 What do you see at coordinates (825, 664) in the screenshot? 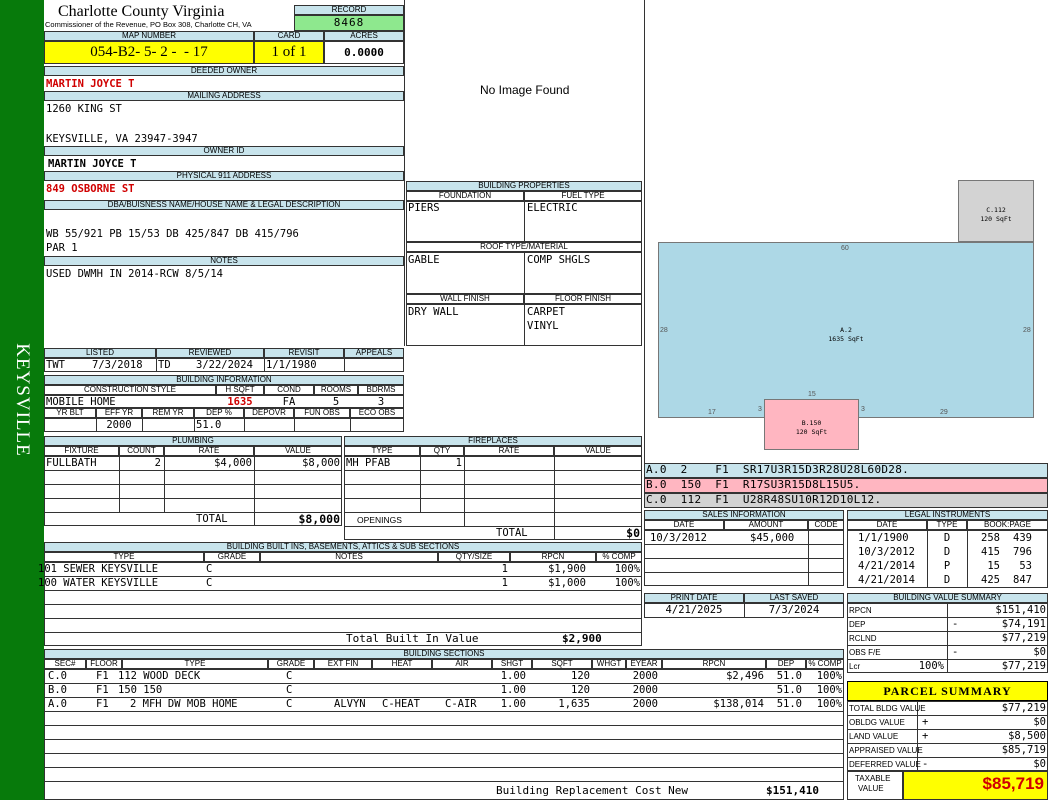
I see `sections-col-comp: % COMP` at bounding box center [825, 664].